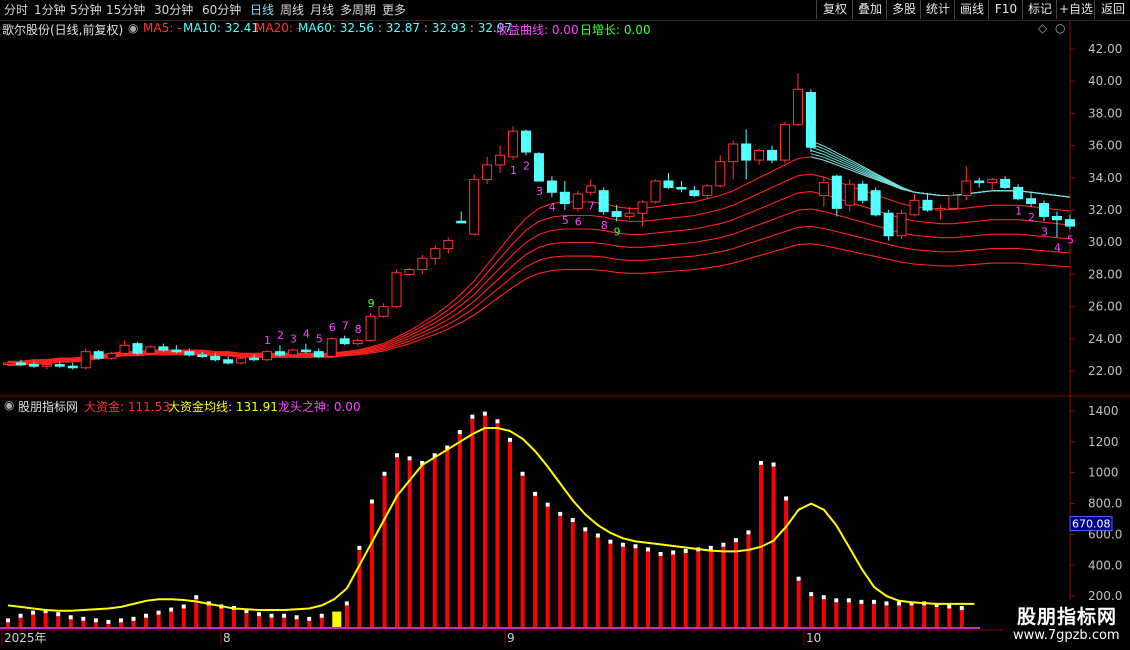 The image size is (1130, 650). Describe the element at coordinates (319, 338) in the screenshot. I see `sequence-label: 5` at that location.